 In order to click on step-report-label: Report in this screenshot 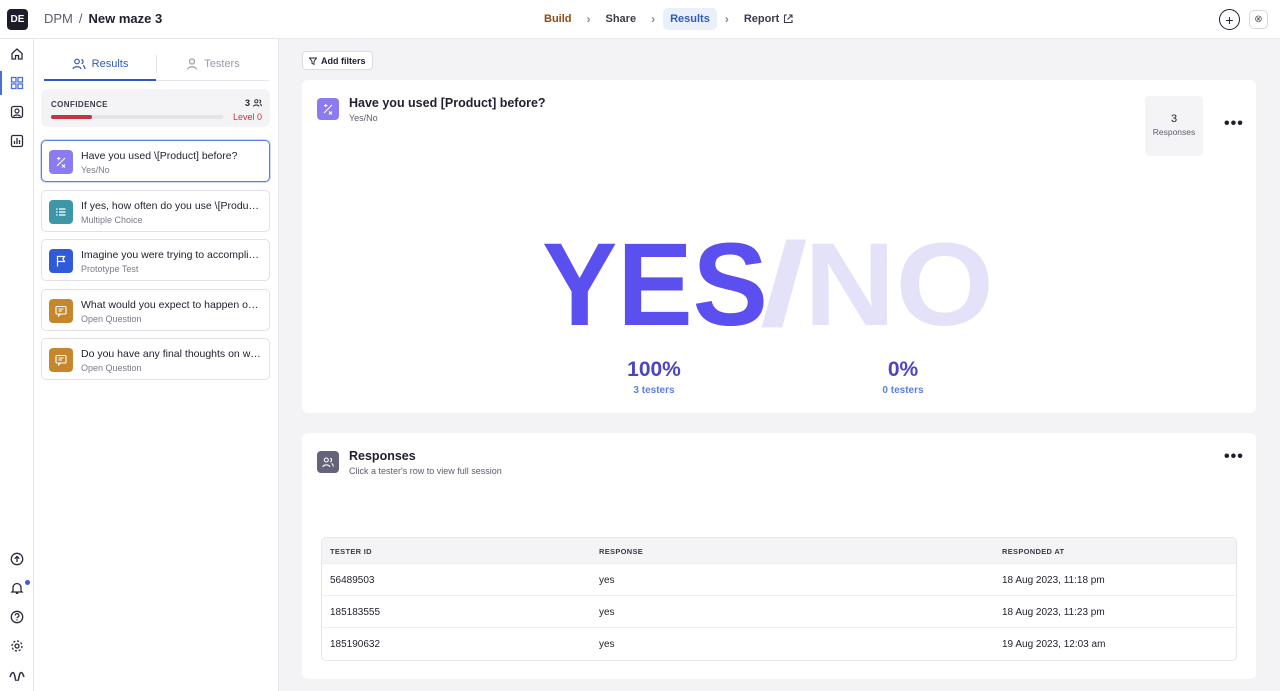, I will do `click(761, 19)`.